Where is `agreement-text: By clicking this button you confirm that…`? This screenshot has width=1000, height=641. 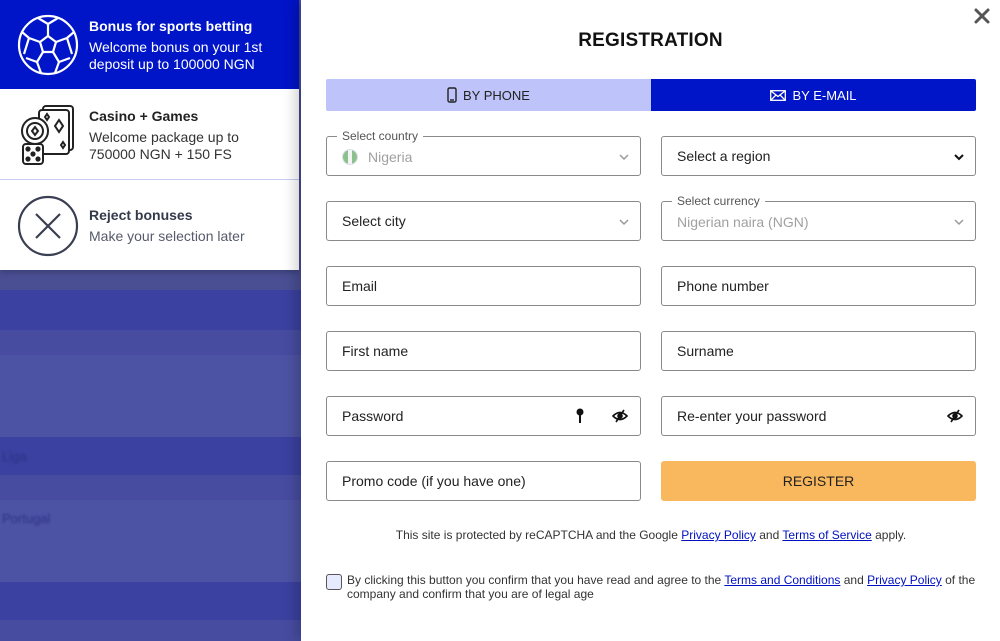
agreement-text: By clicking this button you confirm that… is located at coordinates (666, 587).